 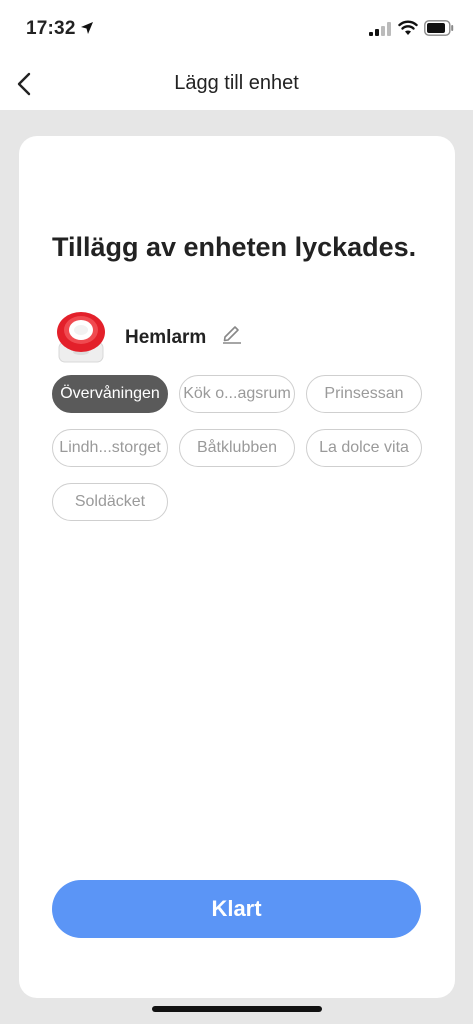 I want to click on home-indicator, so click(x=237, y=1009).